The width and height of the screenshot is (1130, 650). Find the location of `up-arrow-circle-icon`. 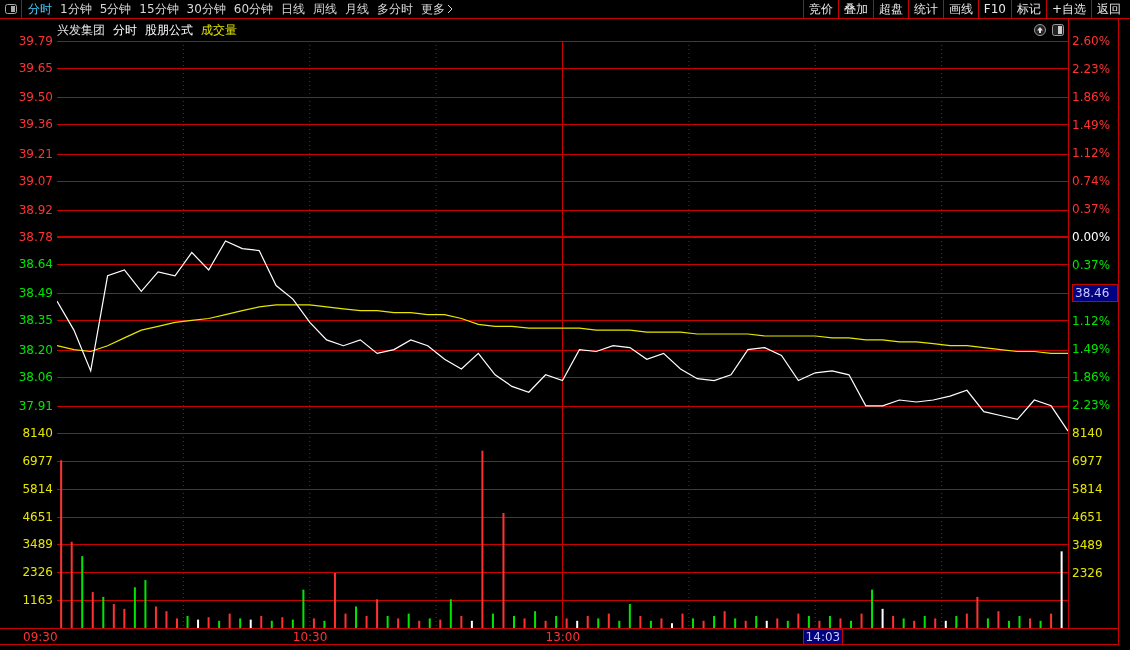

up-arrow-circle-icon is located at coordinates (1040, 30).